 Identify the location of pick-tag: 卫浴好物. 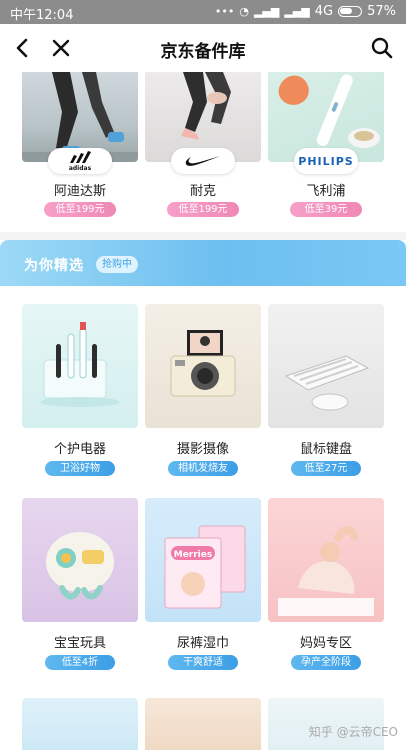
(80, 468).